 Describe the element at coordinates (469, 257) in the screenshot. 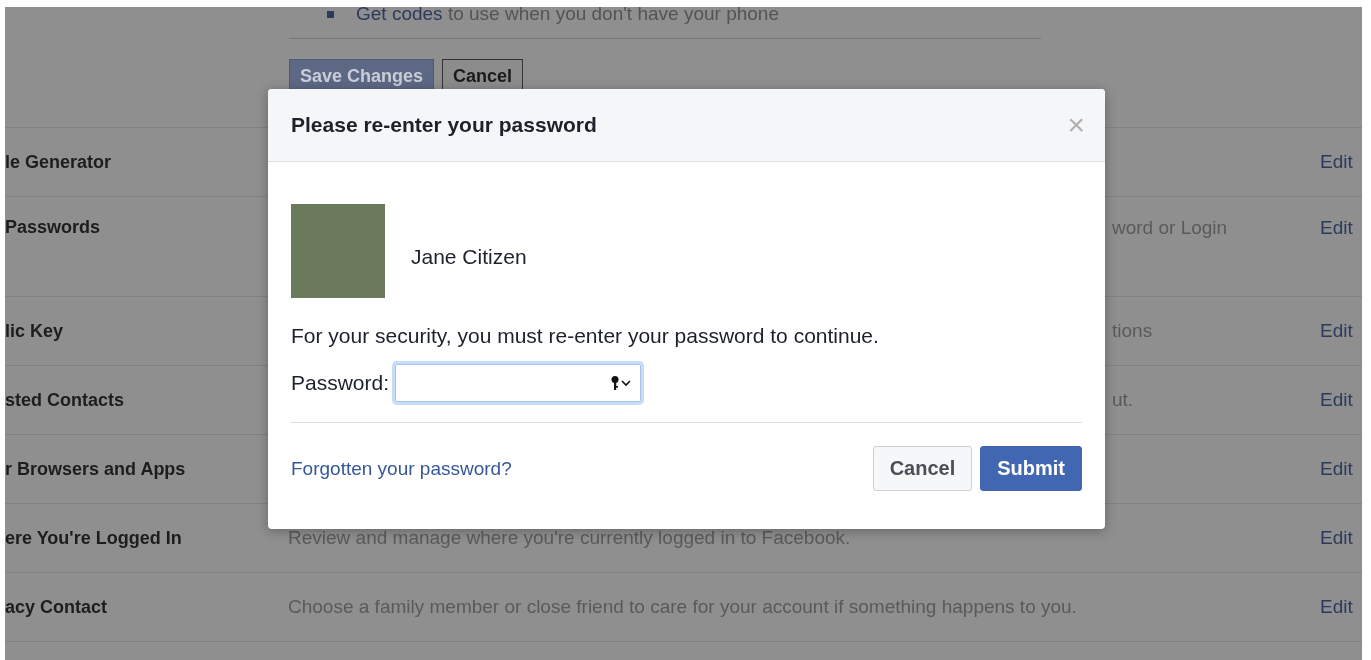

I see `user-name: Jane Citizen` at that location.